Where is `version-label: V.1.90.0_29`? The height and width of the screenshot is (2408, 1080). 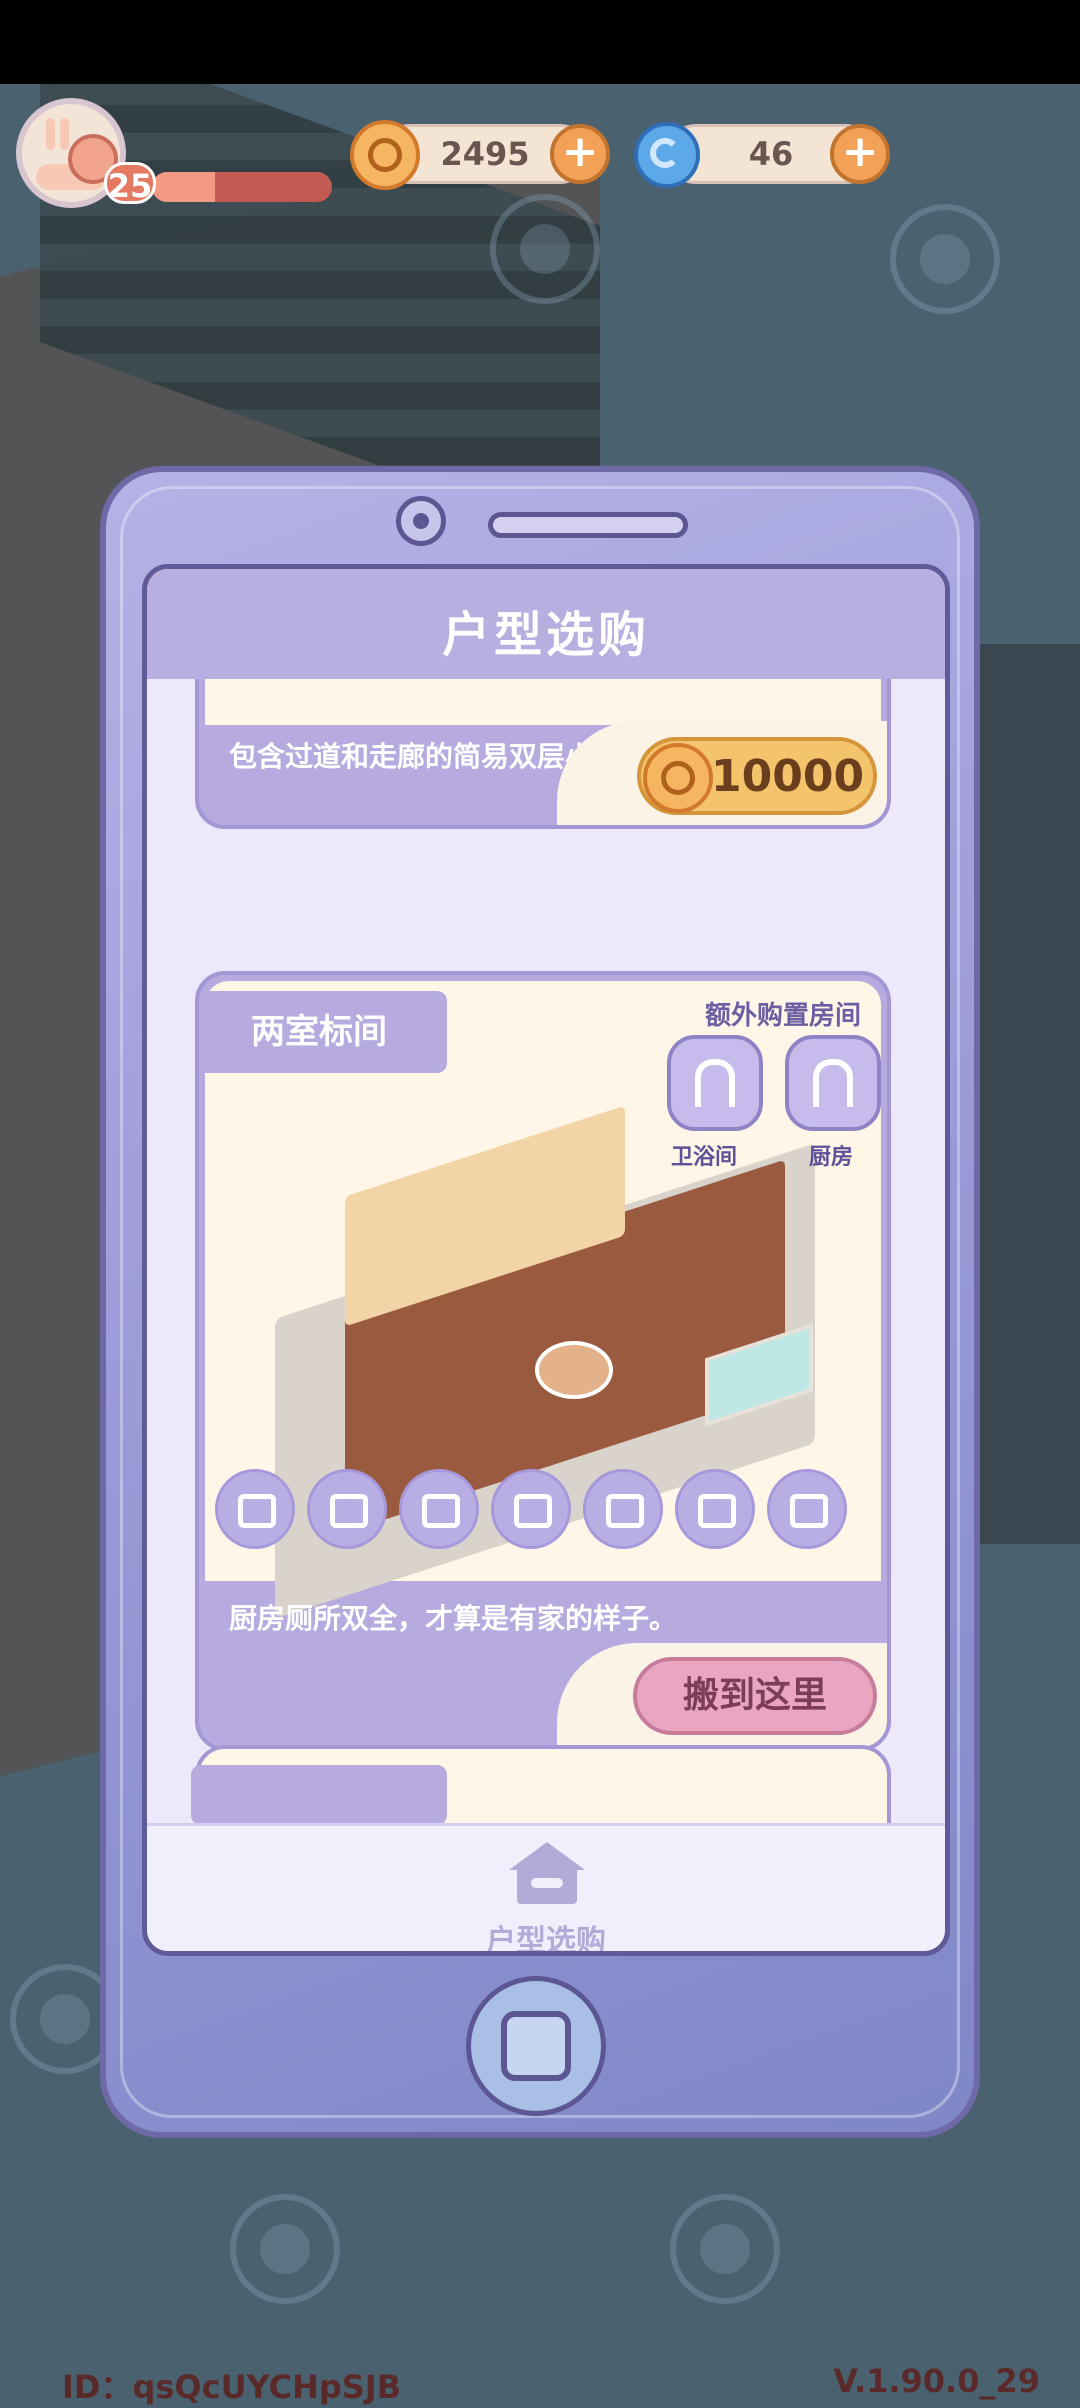
version-label: V.1.90.0_29 is located at coordinates (936, 2381).